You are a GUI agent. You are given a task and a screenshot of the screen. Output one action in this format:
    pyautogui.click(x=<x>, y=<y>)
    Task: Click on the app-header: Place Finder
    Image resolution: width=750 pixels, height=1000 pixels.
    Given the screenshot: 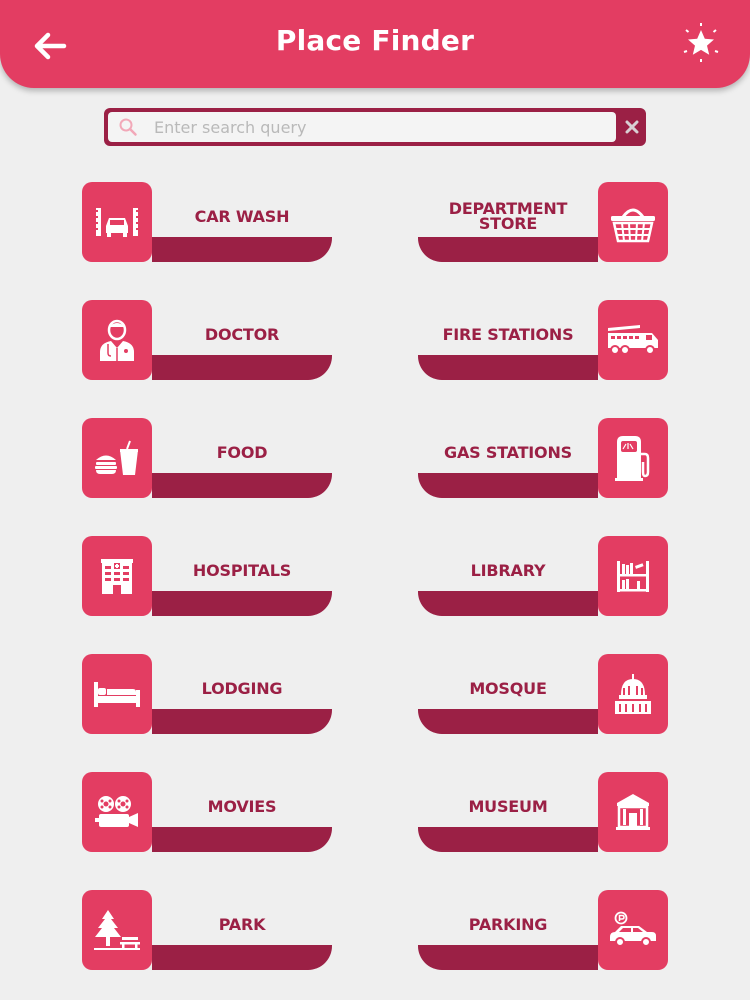 What is the action you would take?
    pyautogui.click(x=375, y=44)
    